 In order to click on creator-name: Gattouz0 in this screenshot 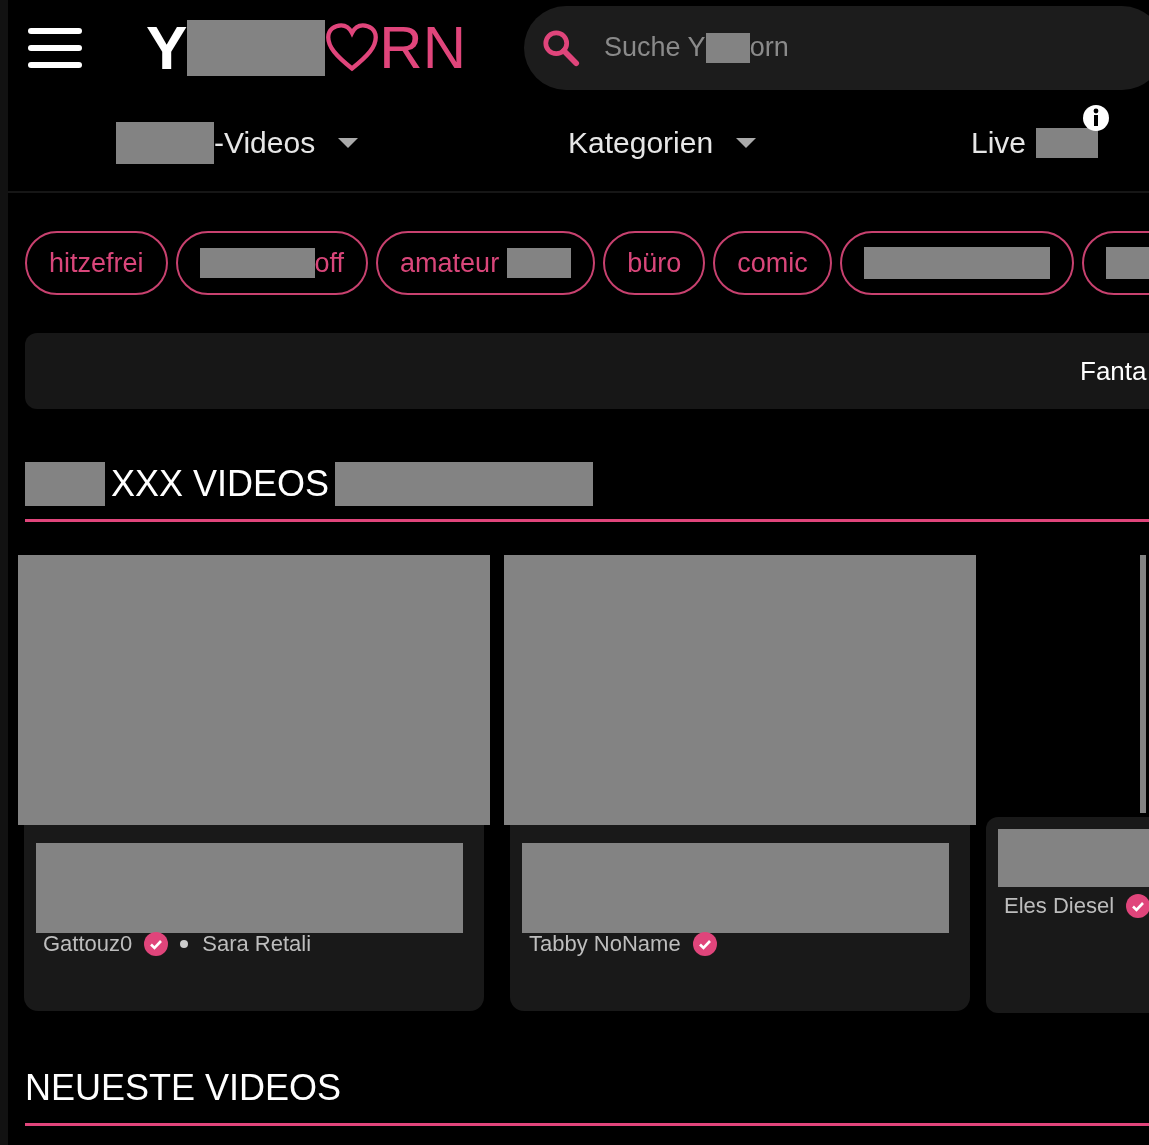, I will do `click(88, 944)`.